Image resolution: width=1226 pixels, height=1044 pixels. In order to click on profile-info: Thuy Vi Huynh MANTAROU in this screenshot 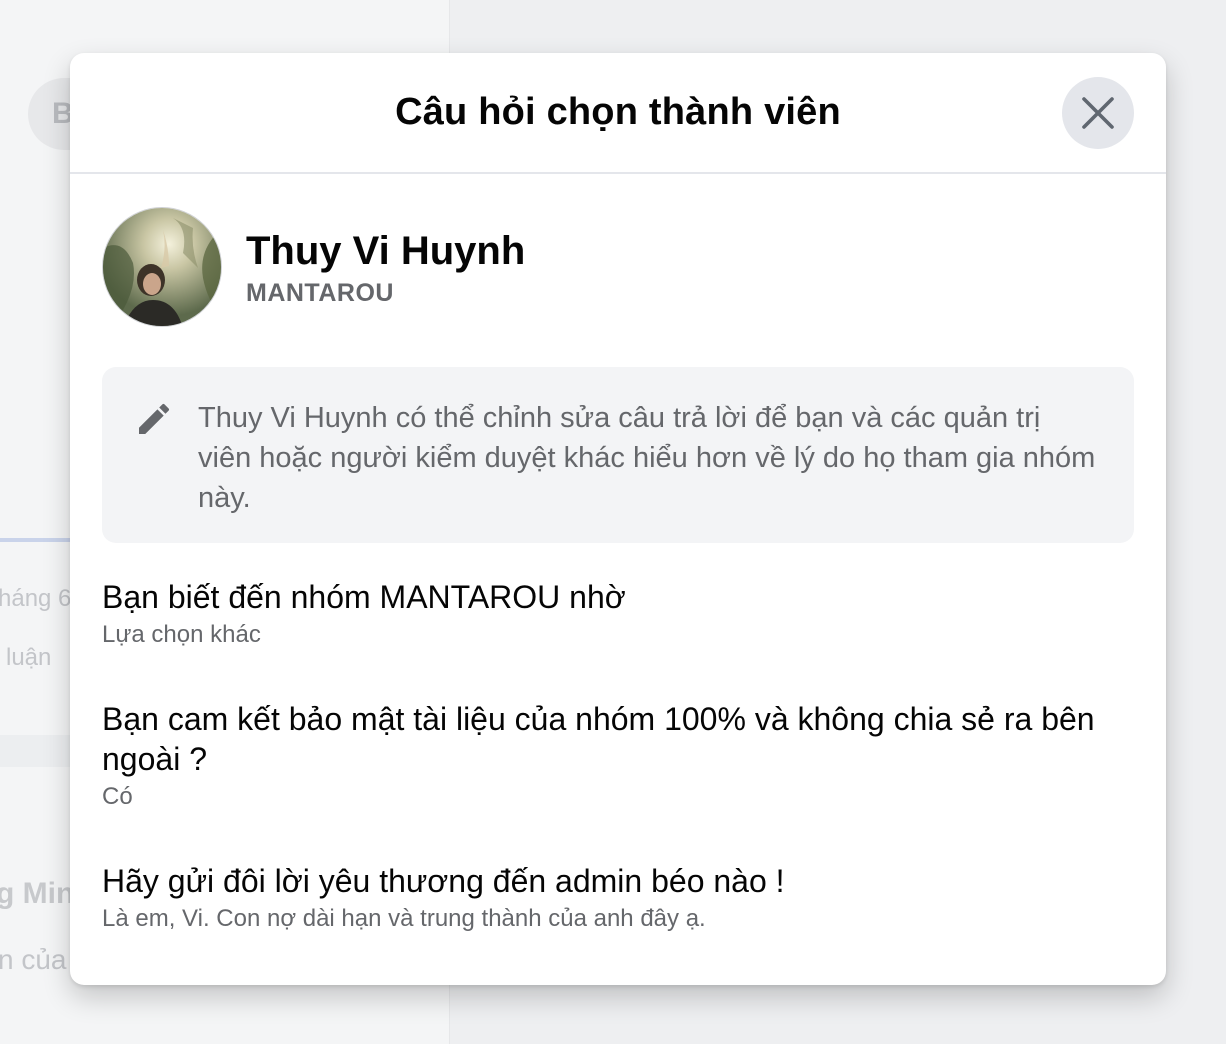, I will do `click(385, 267)`.